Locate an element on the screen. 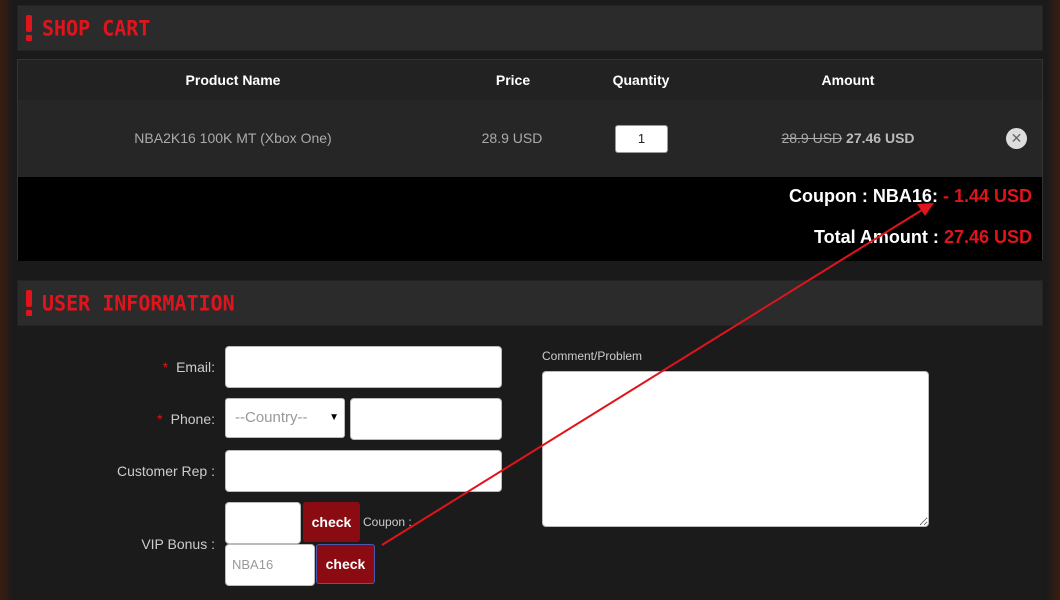 Image resolution: width=1060 pixels, height=600 pixels. header-amount: Amount is located at coordinates (848, 80).